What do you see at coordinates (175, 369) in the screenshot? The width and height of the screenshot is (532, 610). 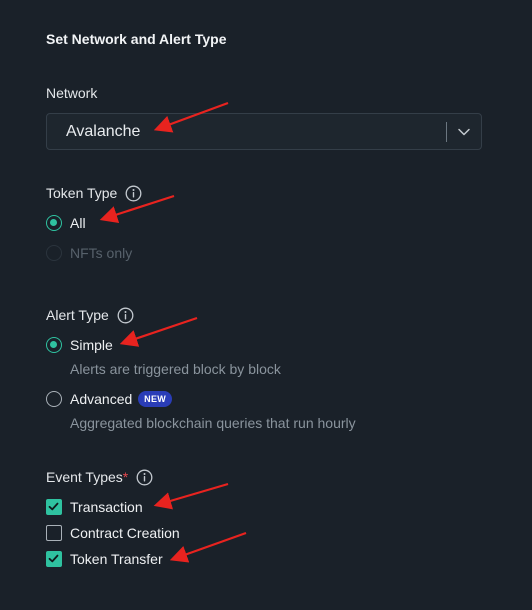 I see `alert-type-simple-description: Alerts are triggered block by block` at bounding box center [175, 369].